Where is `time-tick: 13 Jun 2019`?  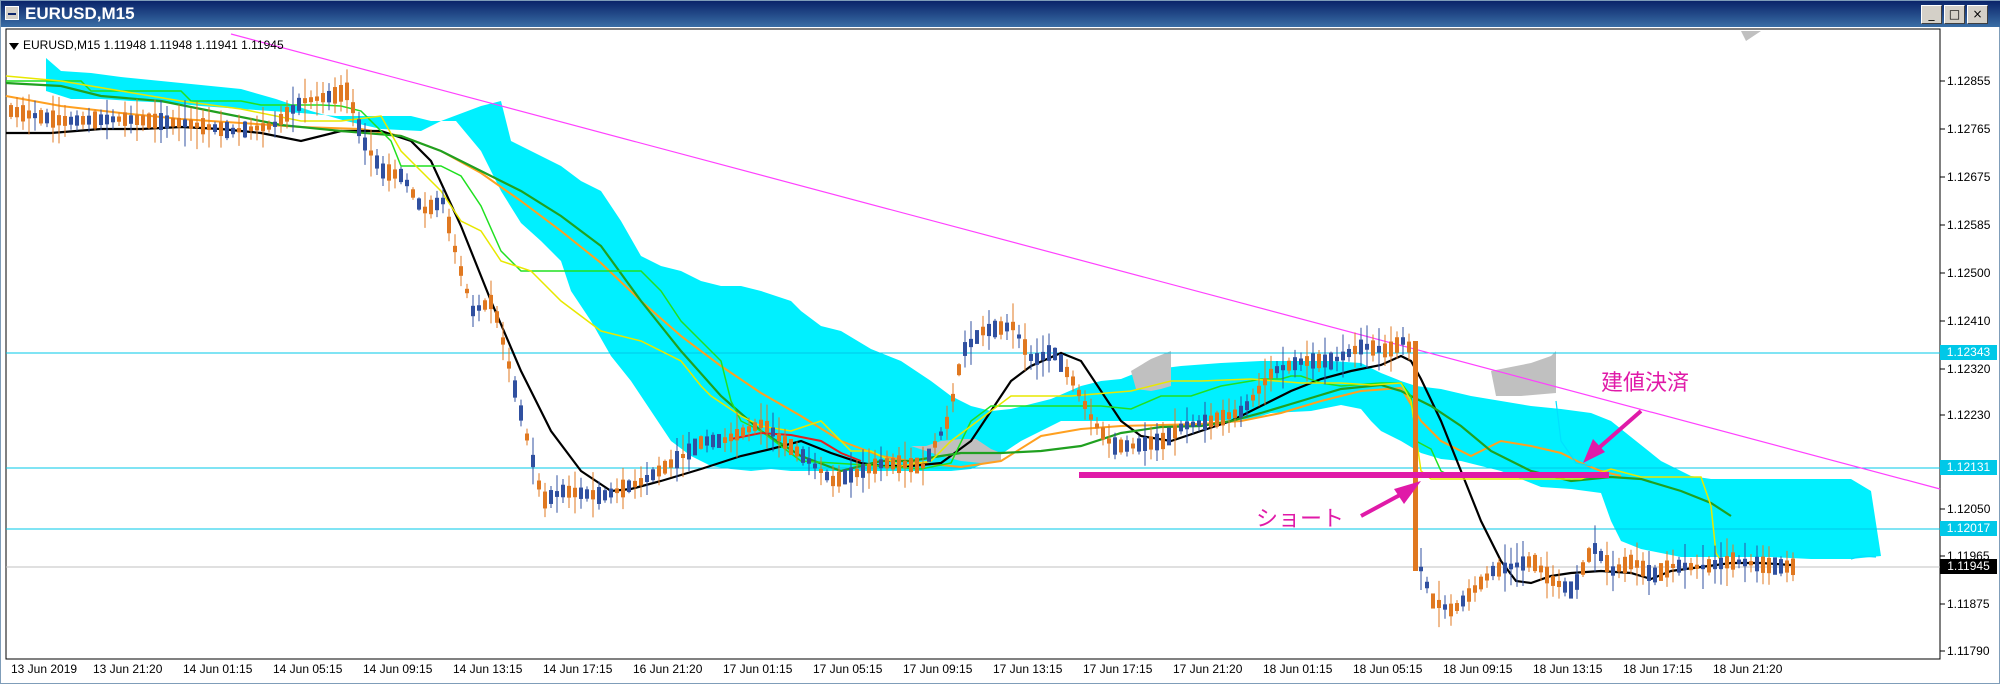
time-tick: 13 Jun 2019 is located at coordinates (44, 669).